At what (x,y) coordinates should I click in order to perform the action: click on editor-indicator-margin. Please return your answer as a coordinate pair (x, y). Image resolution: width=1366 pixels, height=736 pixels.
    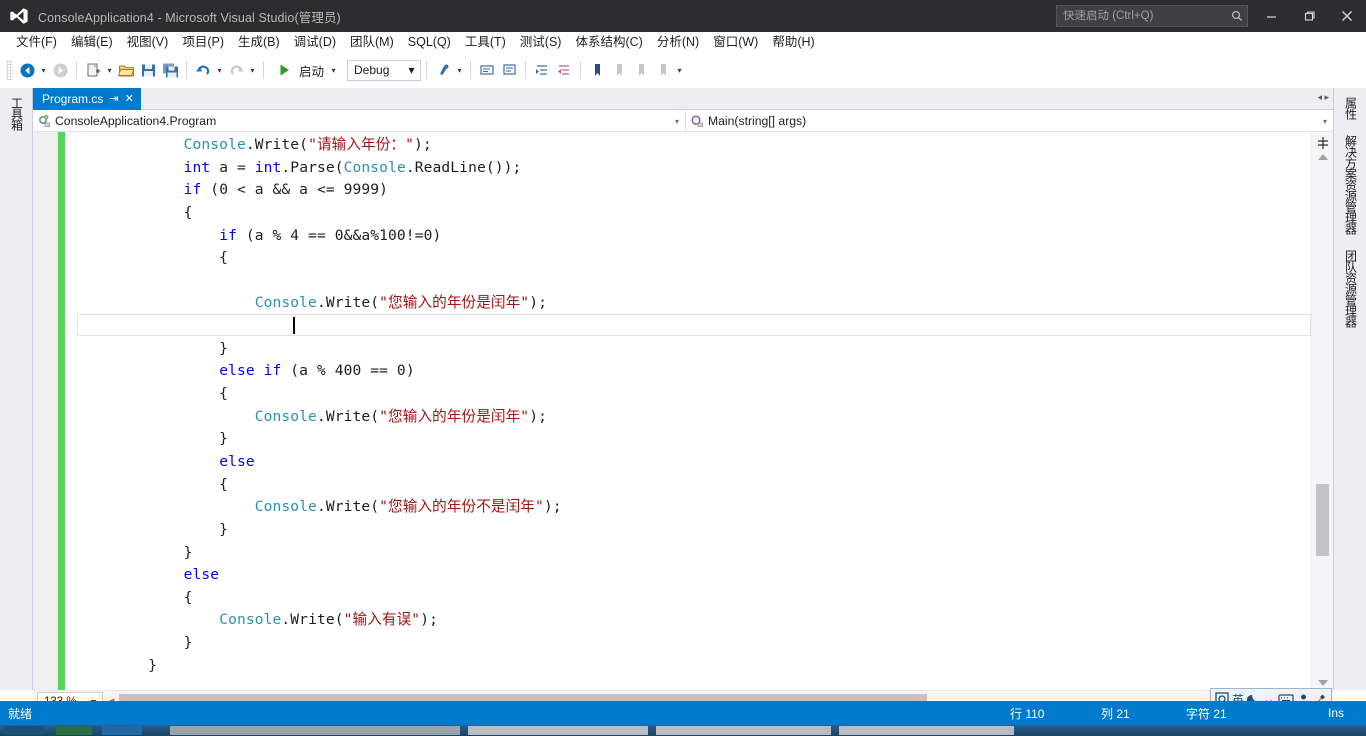
    Looking at the image, I should click on (45, 411).